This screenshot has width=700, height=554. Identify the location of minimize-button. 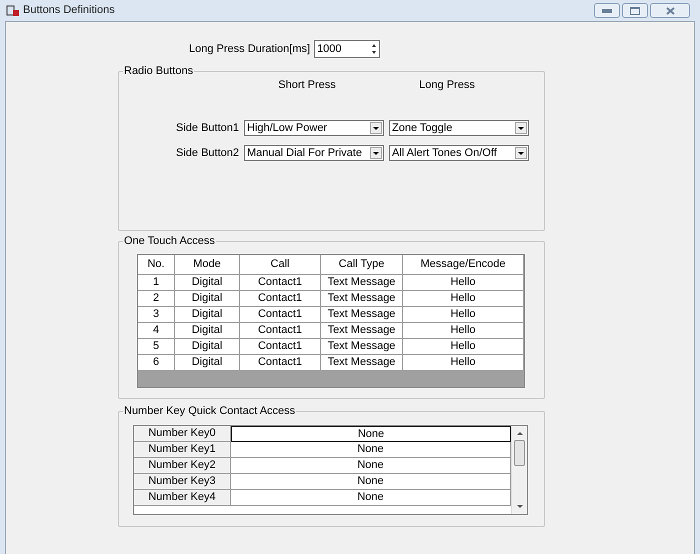
(607, 10).